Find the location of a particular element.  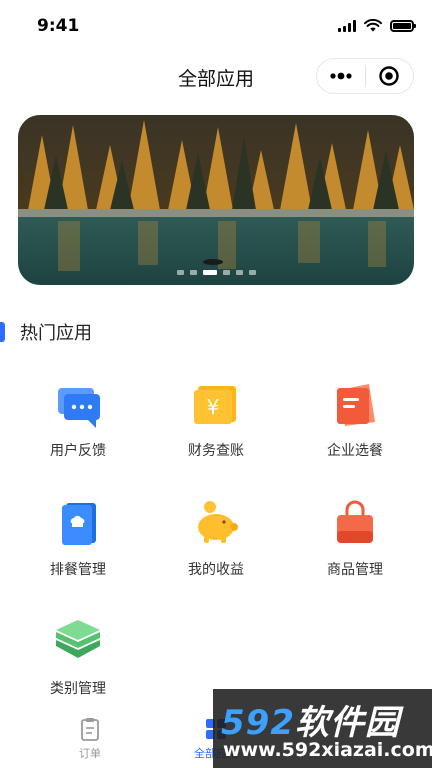

status-bar: 9:41 is located at coordinates (216, 26).